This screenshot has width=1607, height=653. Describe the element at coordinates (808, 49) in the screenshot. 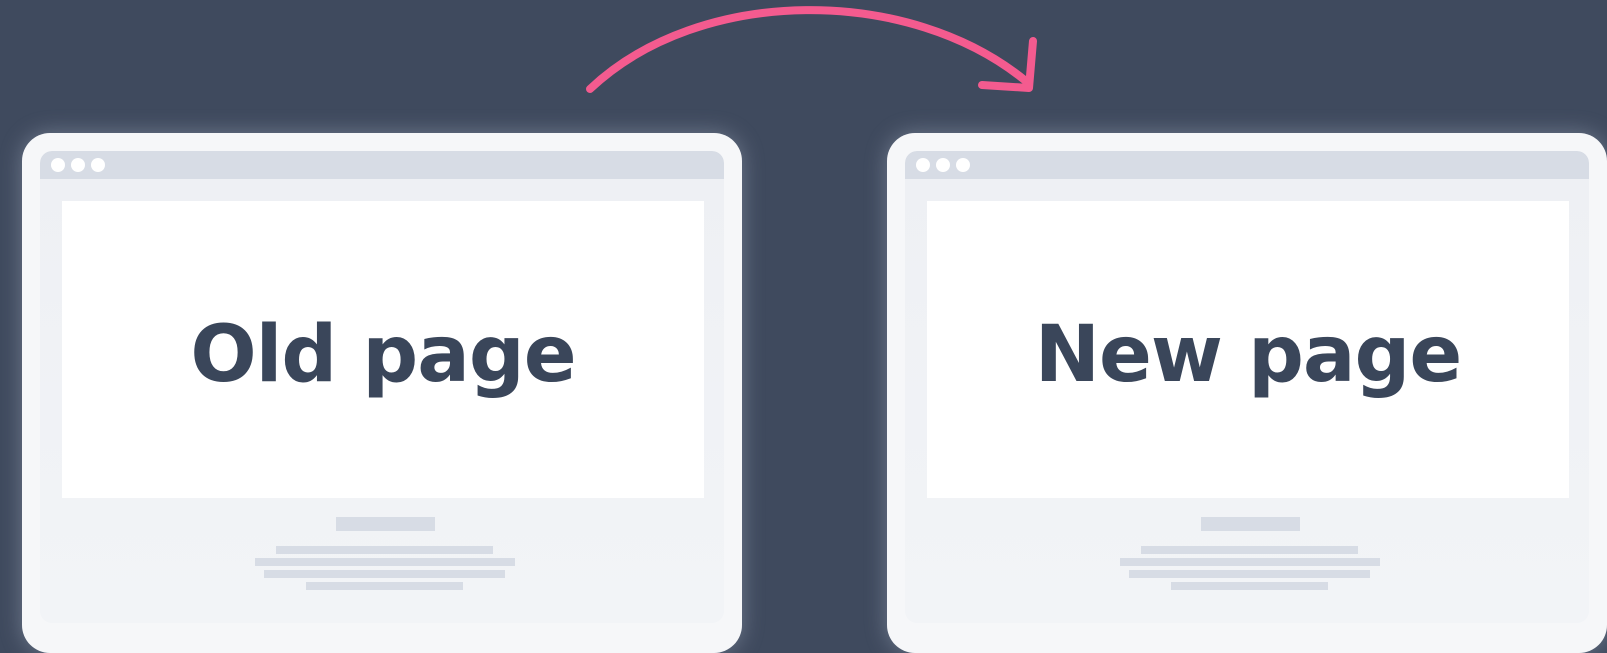

I see `redirect-arrow-curve` at that location.